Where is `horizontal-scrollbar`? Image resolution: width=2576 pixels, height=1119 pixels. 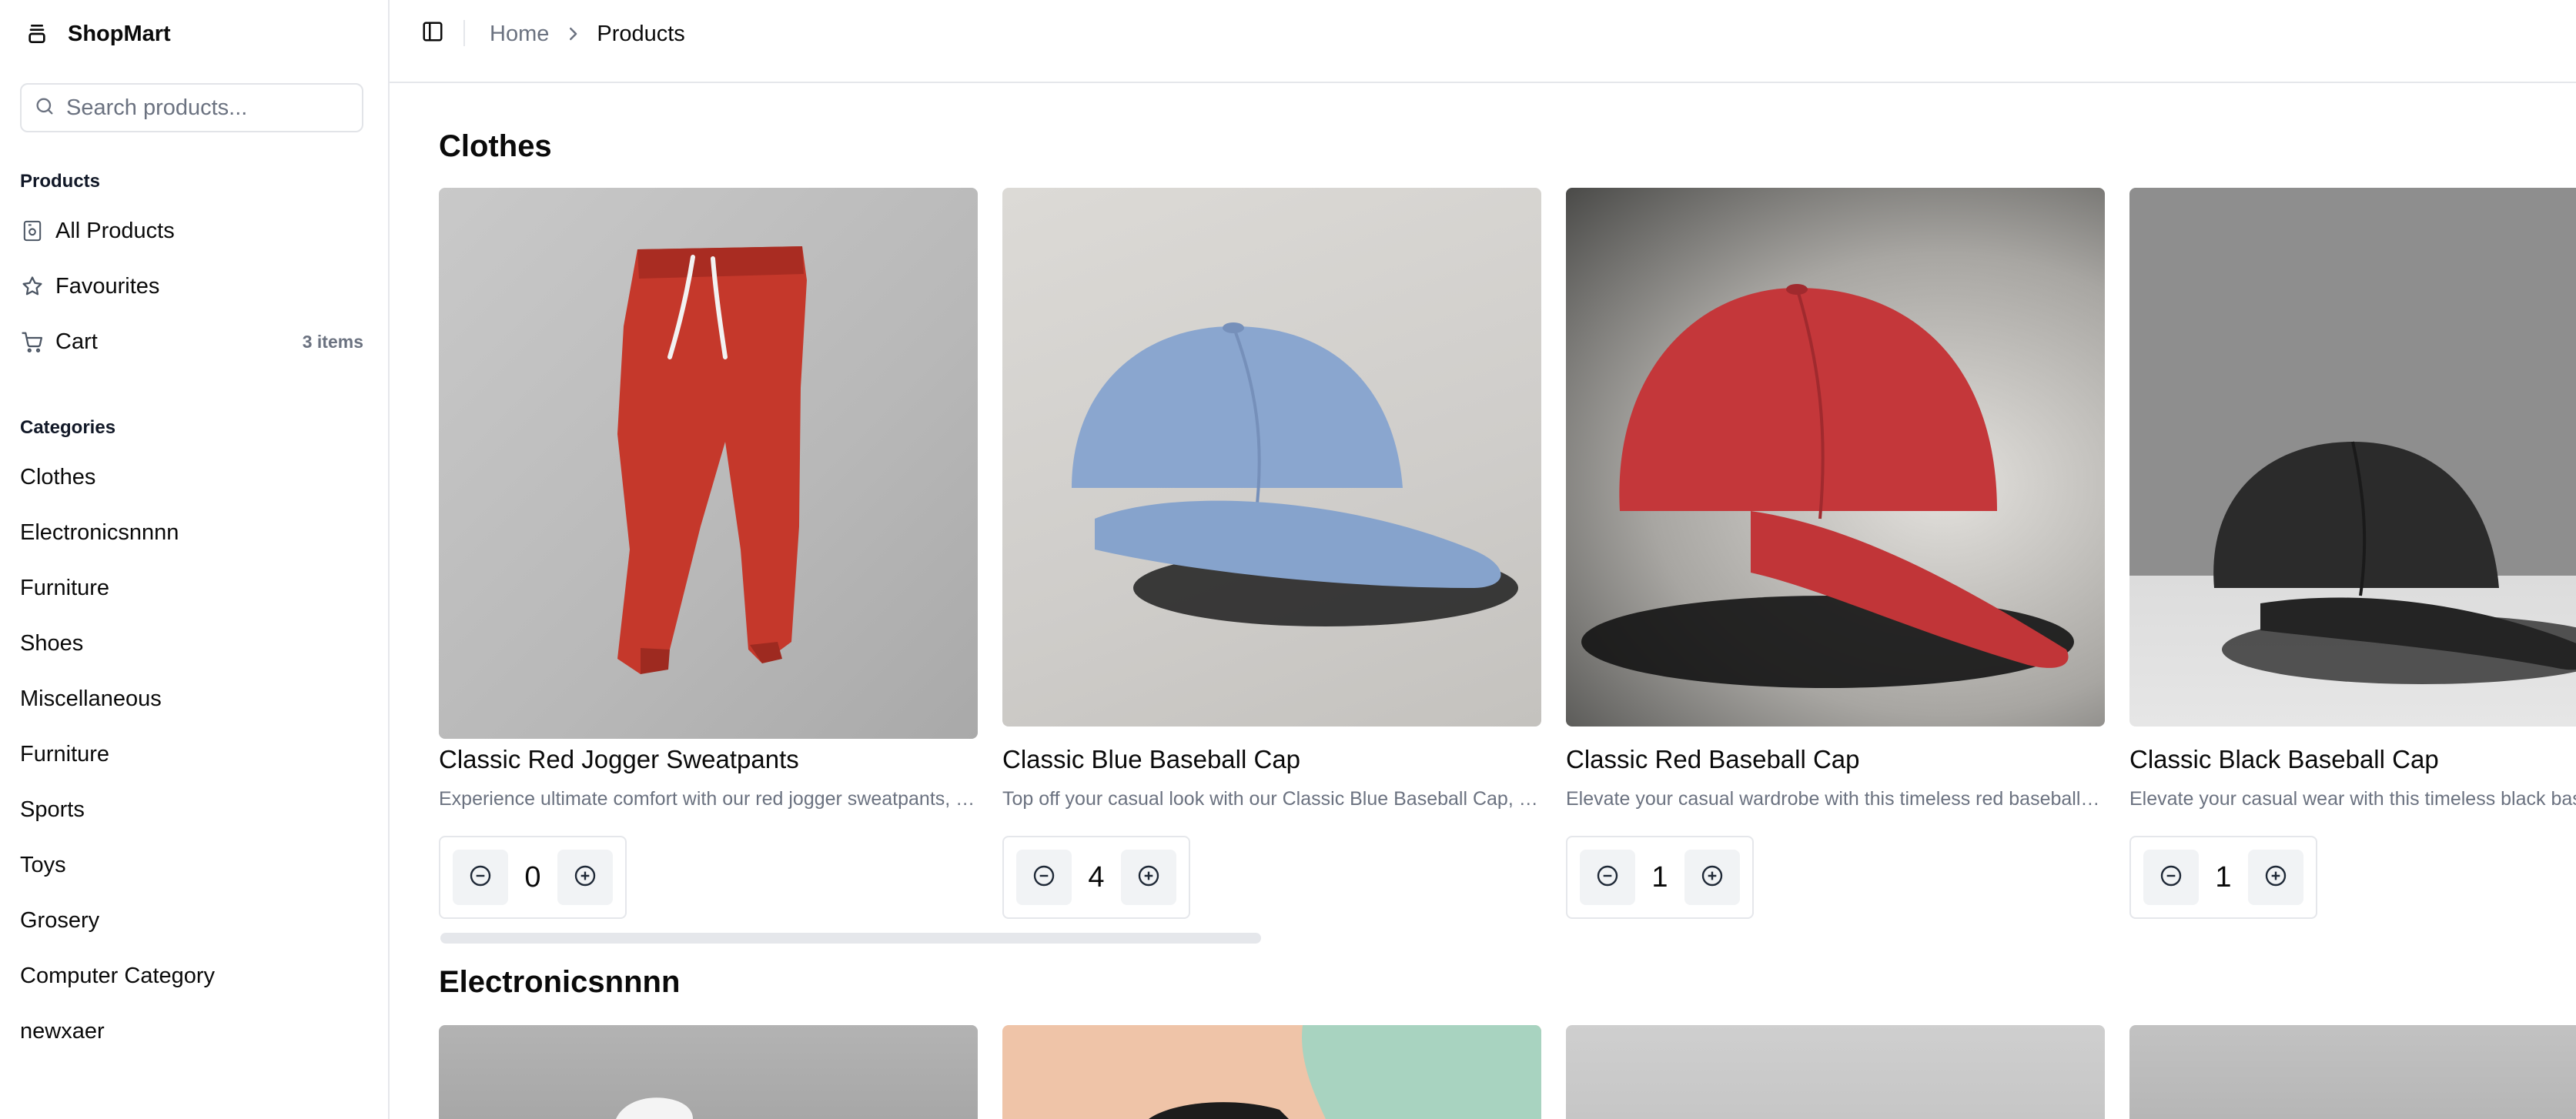 horizontal-scrollbar is located at coordinates (851, 939).